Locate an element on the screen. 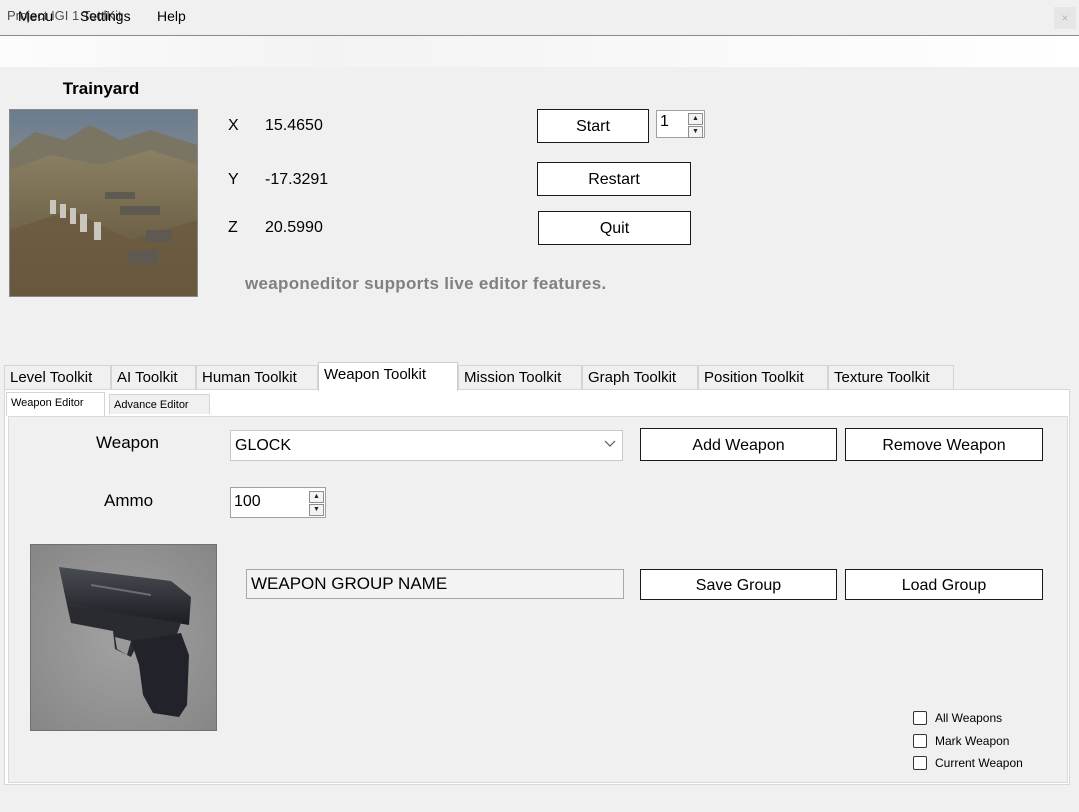  tab-ai-toolkit: AI Toolkit is located at coordinates (153, 377).